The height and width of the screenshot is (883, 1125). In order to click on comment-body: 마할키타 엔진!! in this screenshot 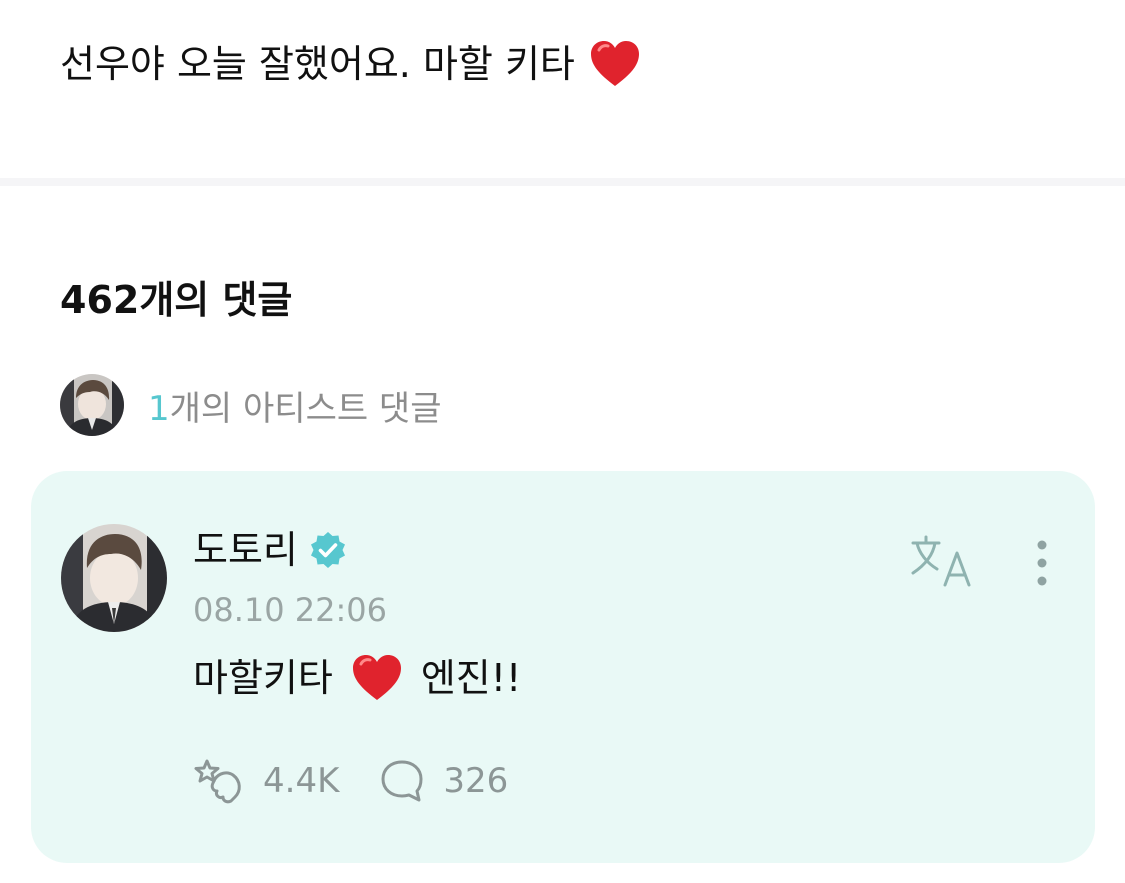, I will do `click(357, 678)`.